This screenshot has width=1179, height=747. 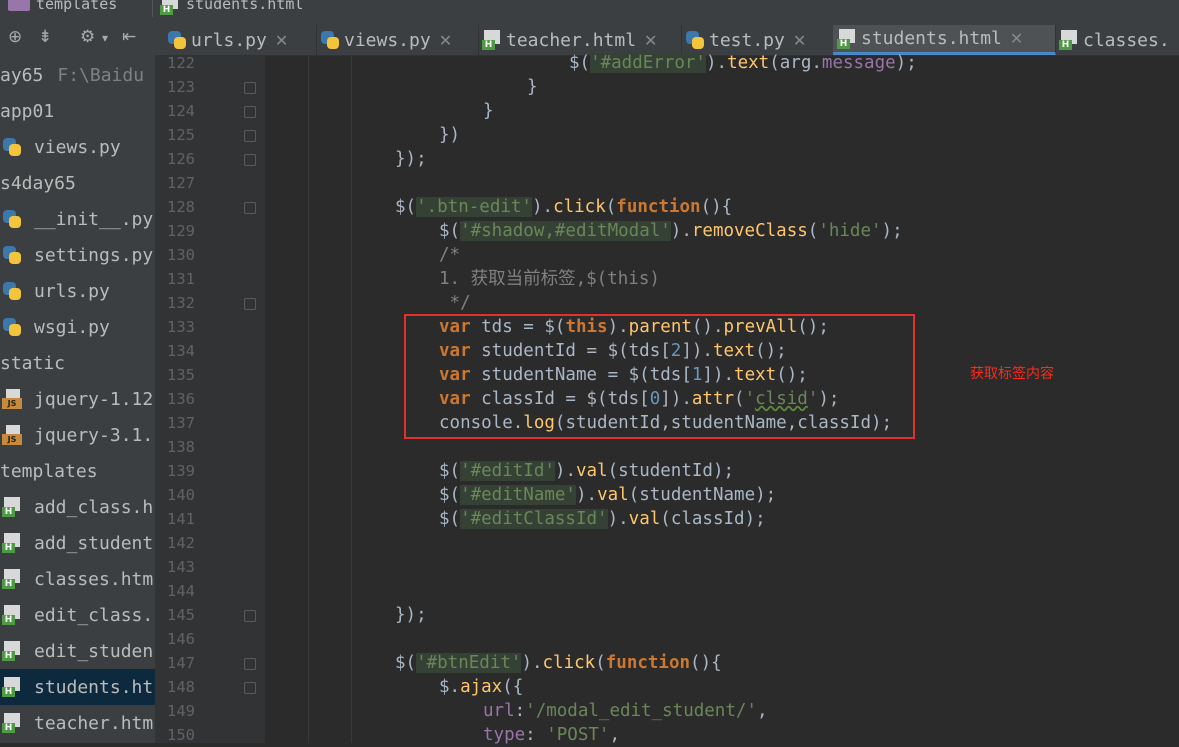 I want to click on navigation-bar: templates H students.html, so click(x=589, y=8).